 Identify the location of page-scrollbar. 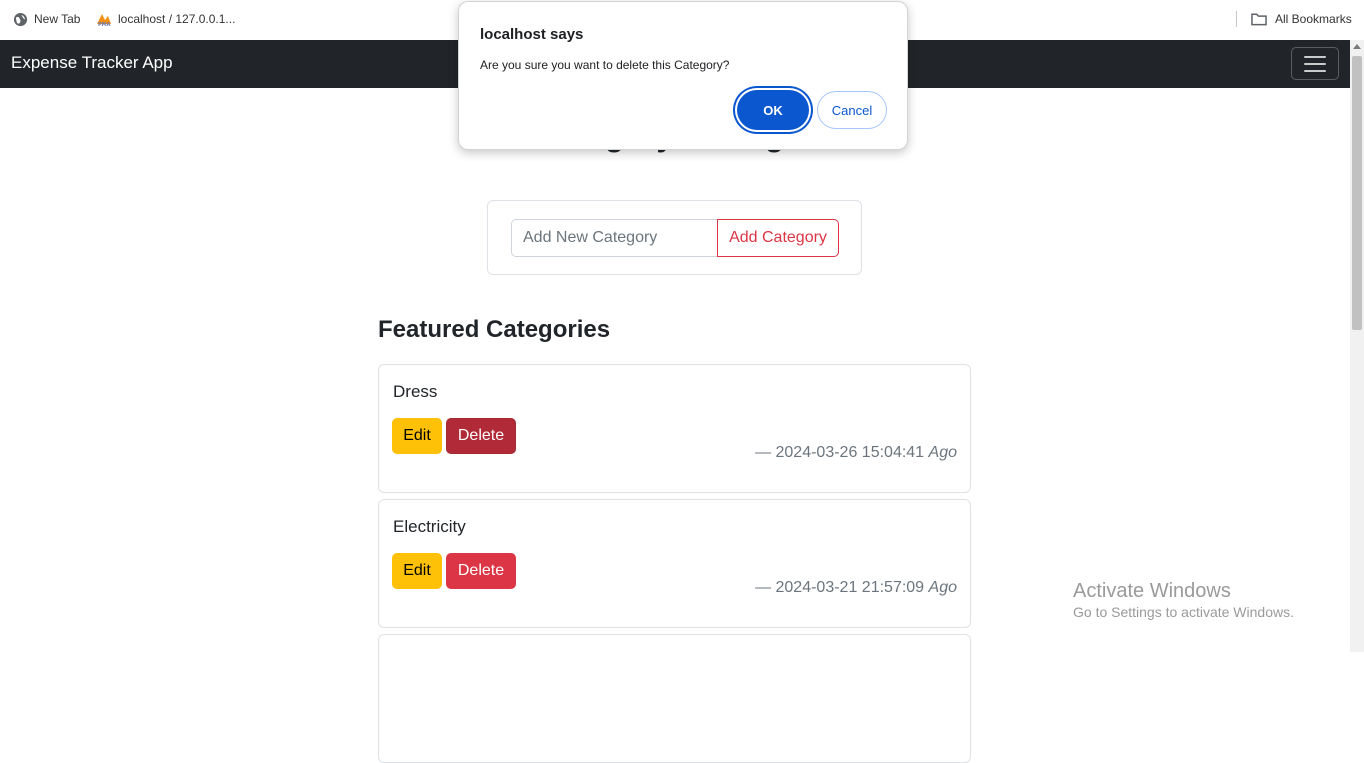
(1357, 346).